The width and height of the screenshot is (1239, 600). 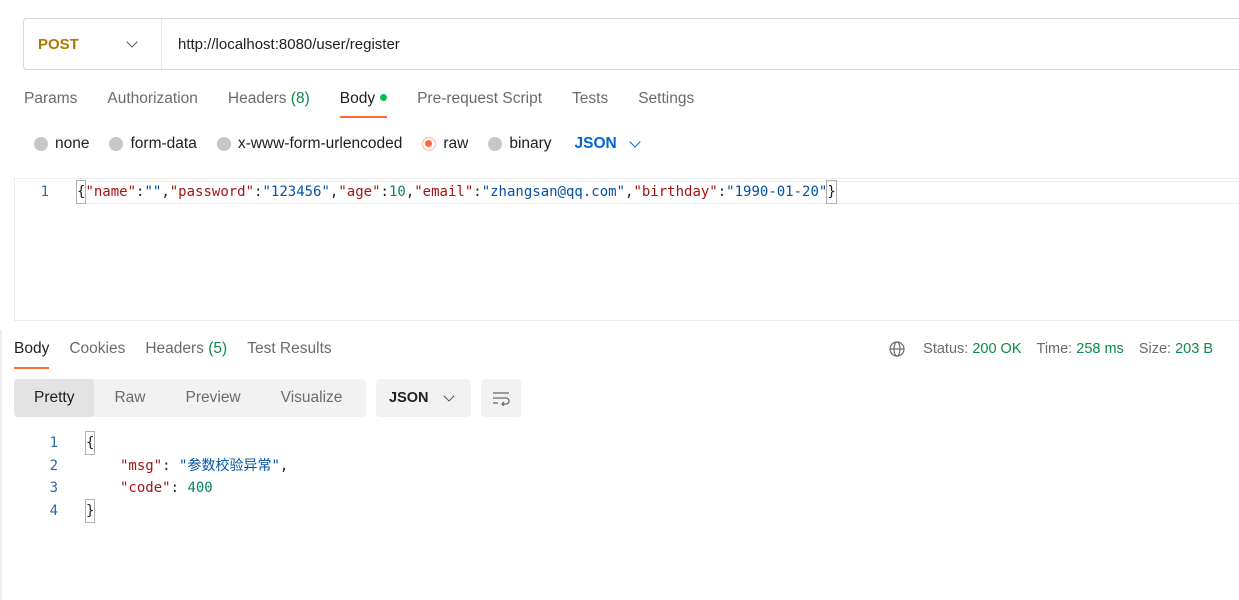 What do you see at coordinates (129, 398) in the screenshot?
I see `view-raw: Raw` at bounding box center [129, 398].